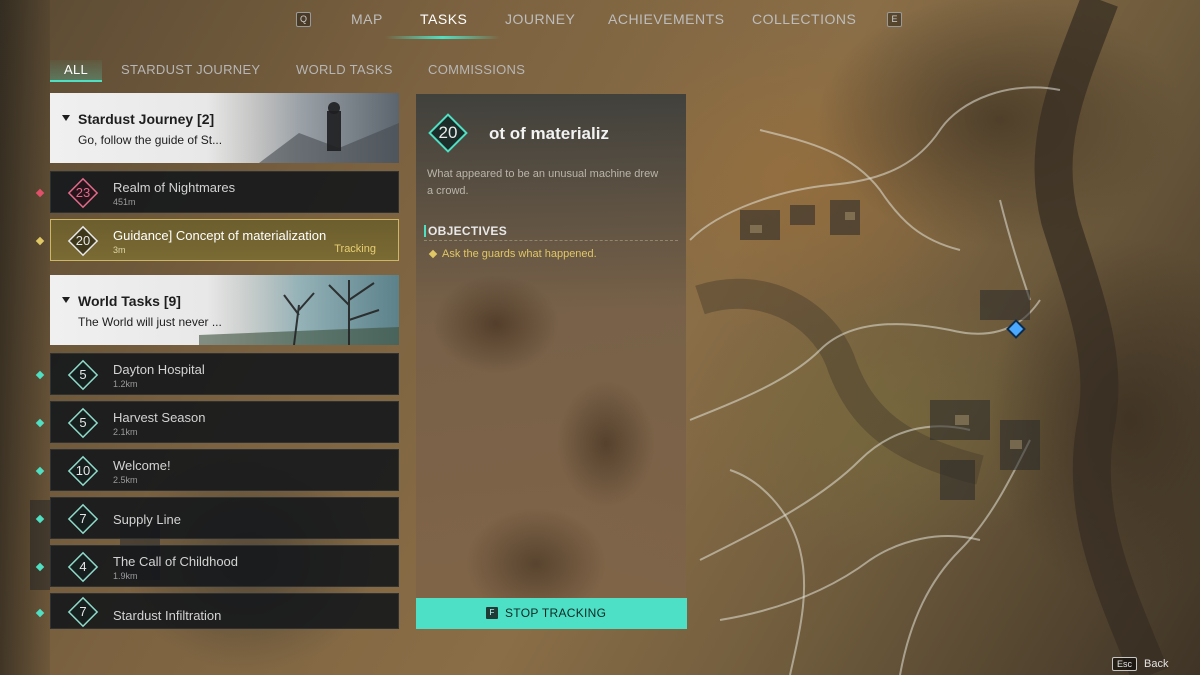 This screenshot has height=675, width=1200. I want to click on task-row-dayton-hospital: 5 Dayton Hospital 1.2km, so click(217, 374).